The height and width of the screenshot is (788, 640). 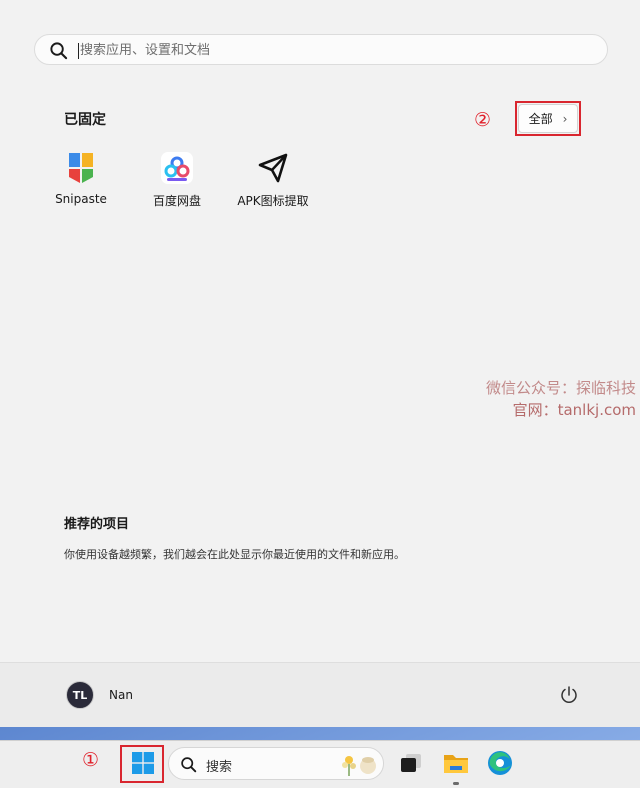 What do you see at coordinates (121, 695) in the screenshot?
I see `user-name: Nan` at bounding box center [121, 695].